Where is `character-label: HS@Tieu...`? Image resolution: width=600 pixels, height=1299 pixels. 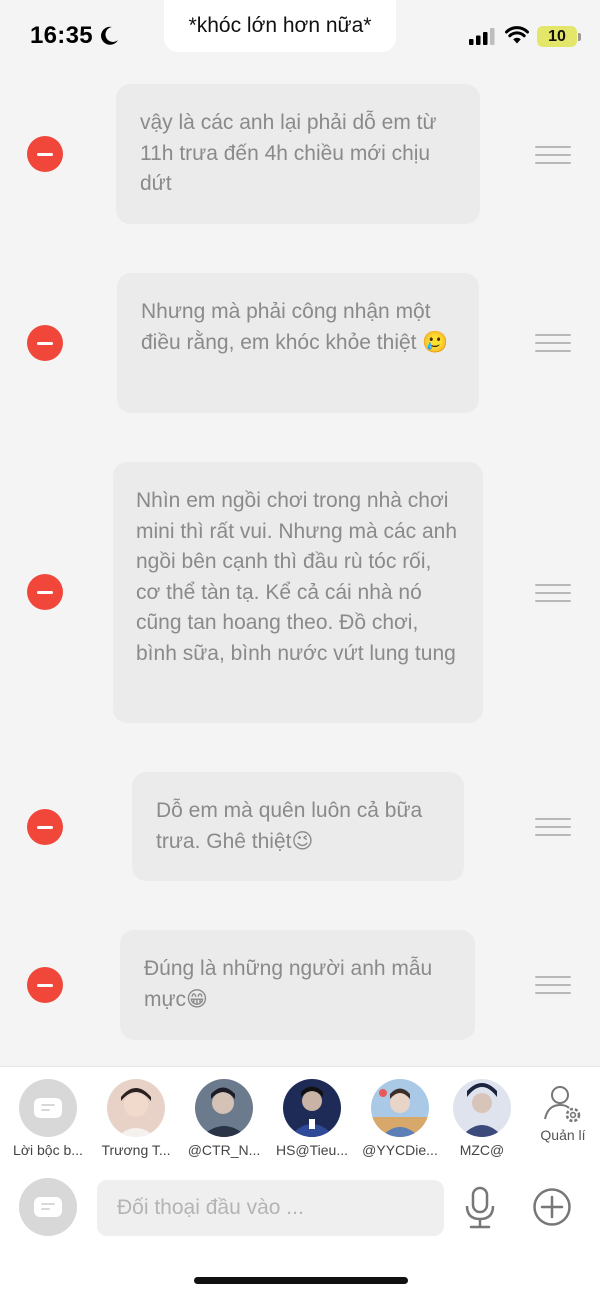 character-label: HS@Tieu... is located at coordinates (312, 1150).